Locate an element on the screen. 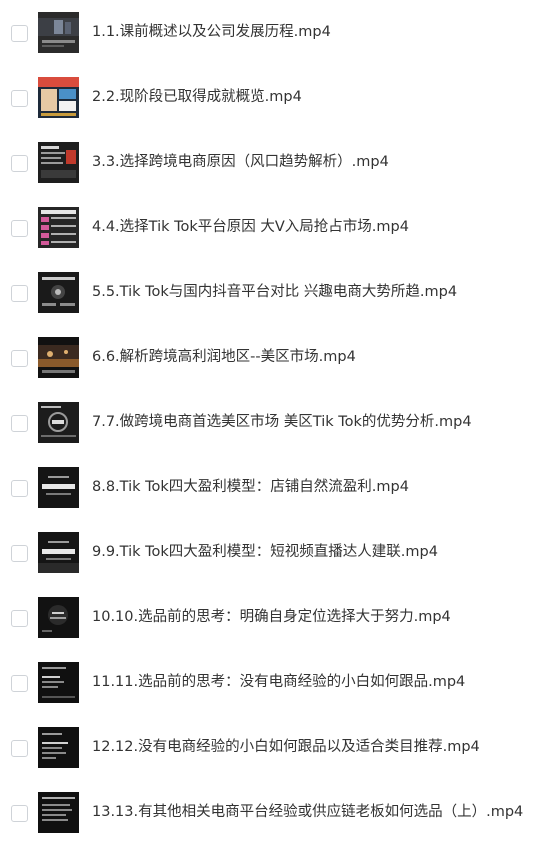 The width and height of the screenshot is (542, 845). file-name: 4.4.选择Tik Tok平台原因 大V入局抢占市场.mp4 is located at coordinates (250, 227).